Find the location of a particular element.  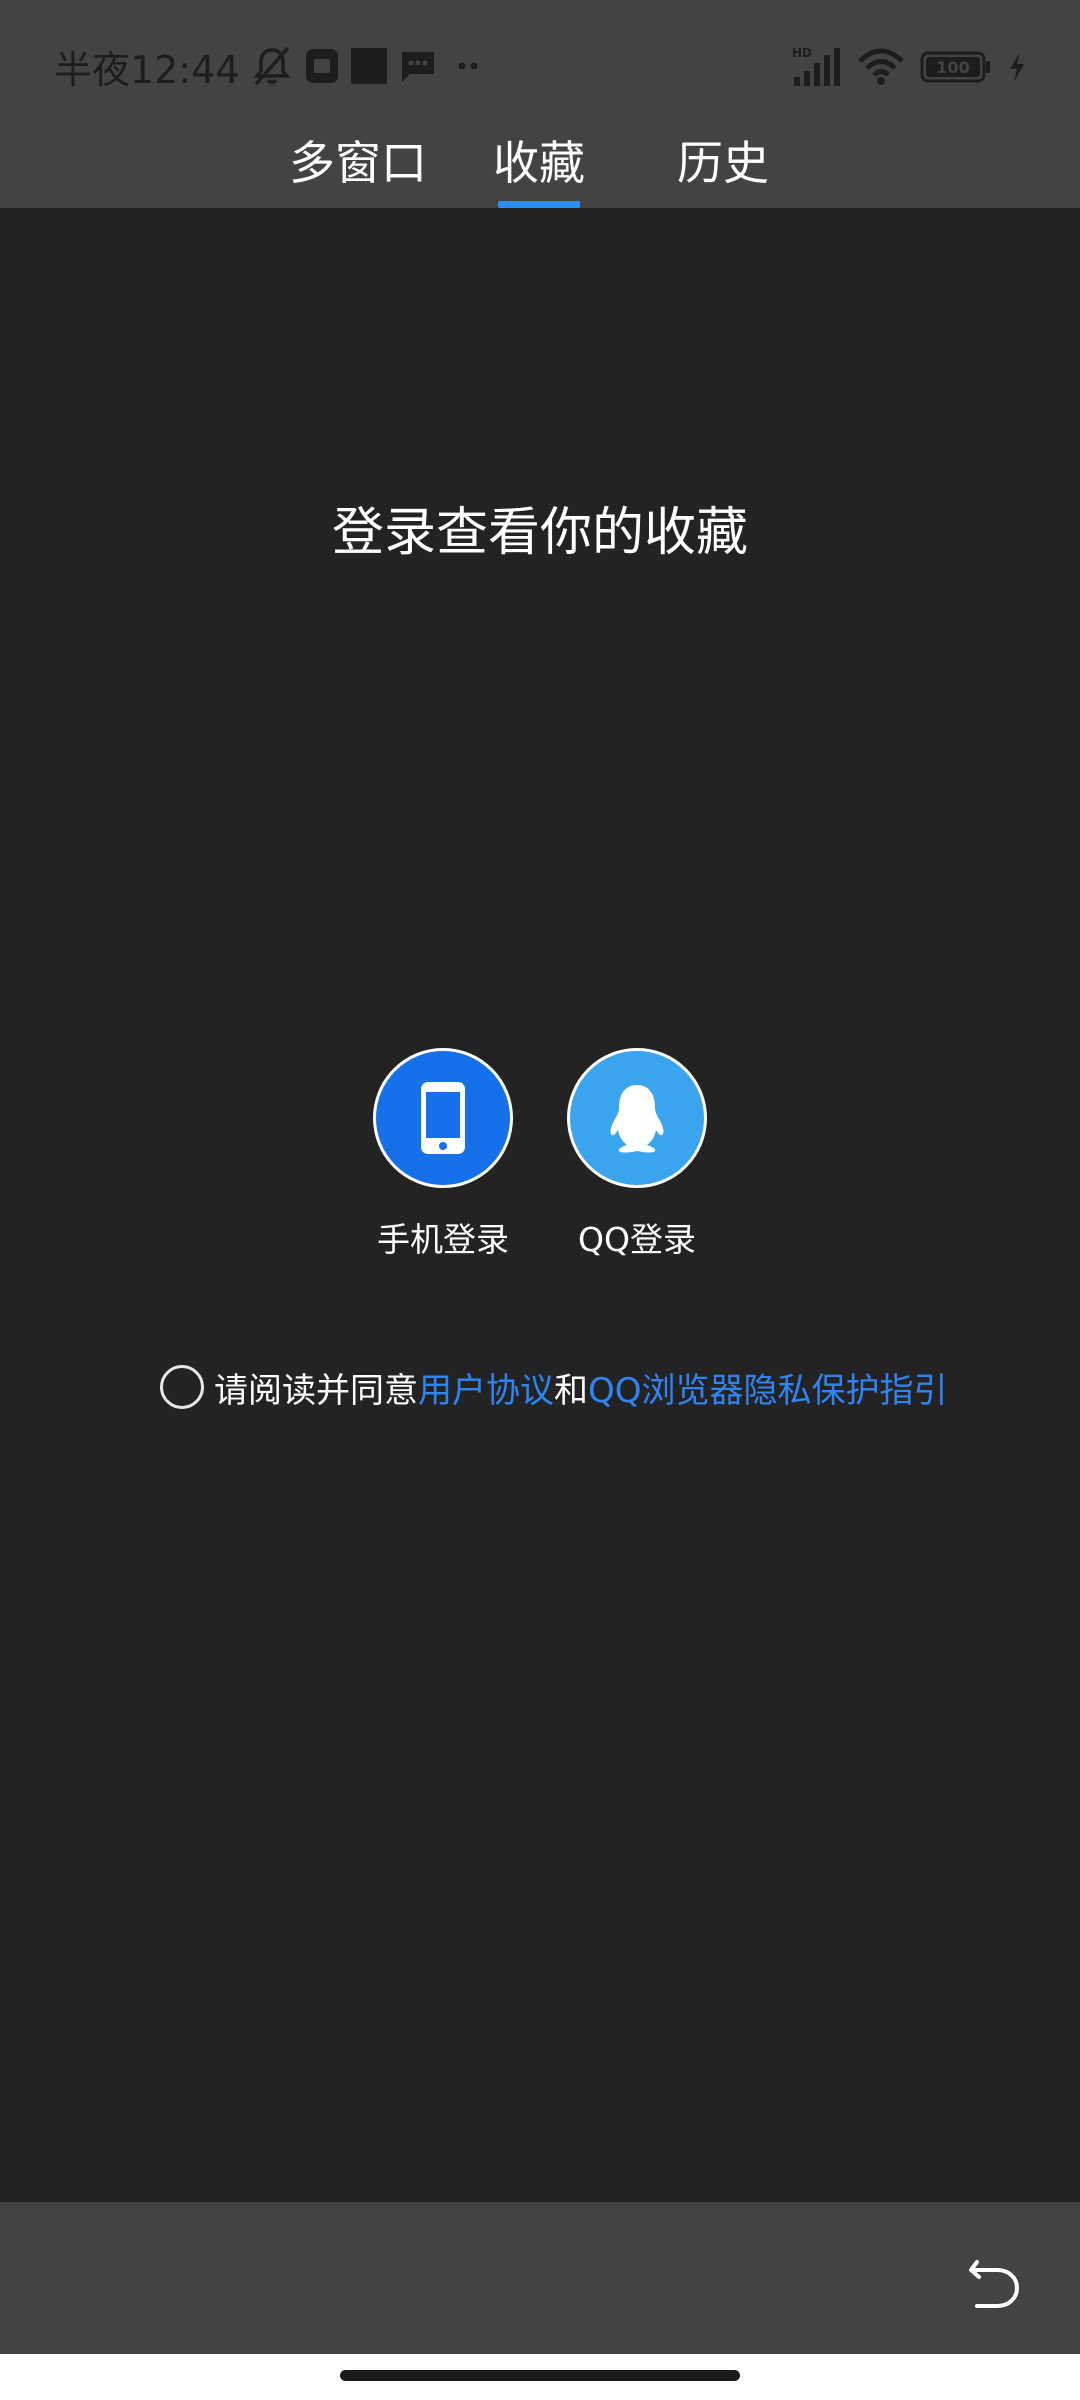

system-navigation-area is located at coordinates (540, 2377).